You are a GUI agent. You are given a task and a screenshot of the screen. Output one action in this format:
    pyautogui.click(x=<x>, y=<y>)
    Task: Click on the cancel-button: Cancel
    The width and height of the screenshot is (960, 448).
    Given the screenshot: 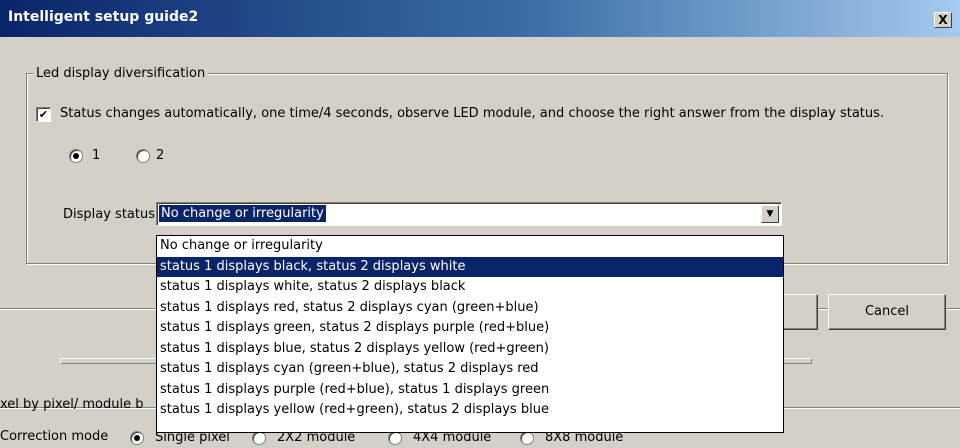 What is the action you would take?
    pyautogui.click(x=887, y=312)
    